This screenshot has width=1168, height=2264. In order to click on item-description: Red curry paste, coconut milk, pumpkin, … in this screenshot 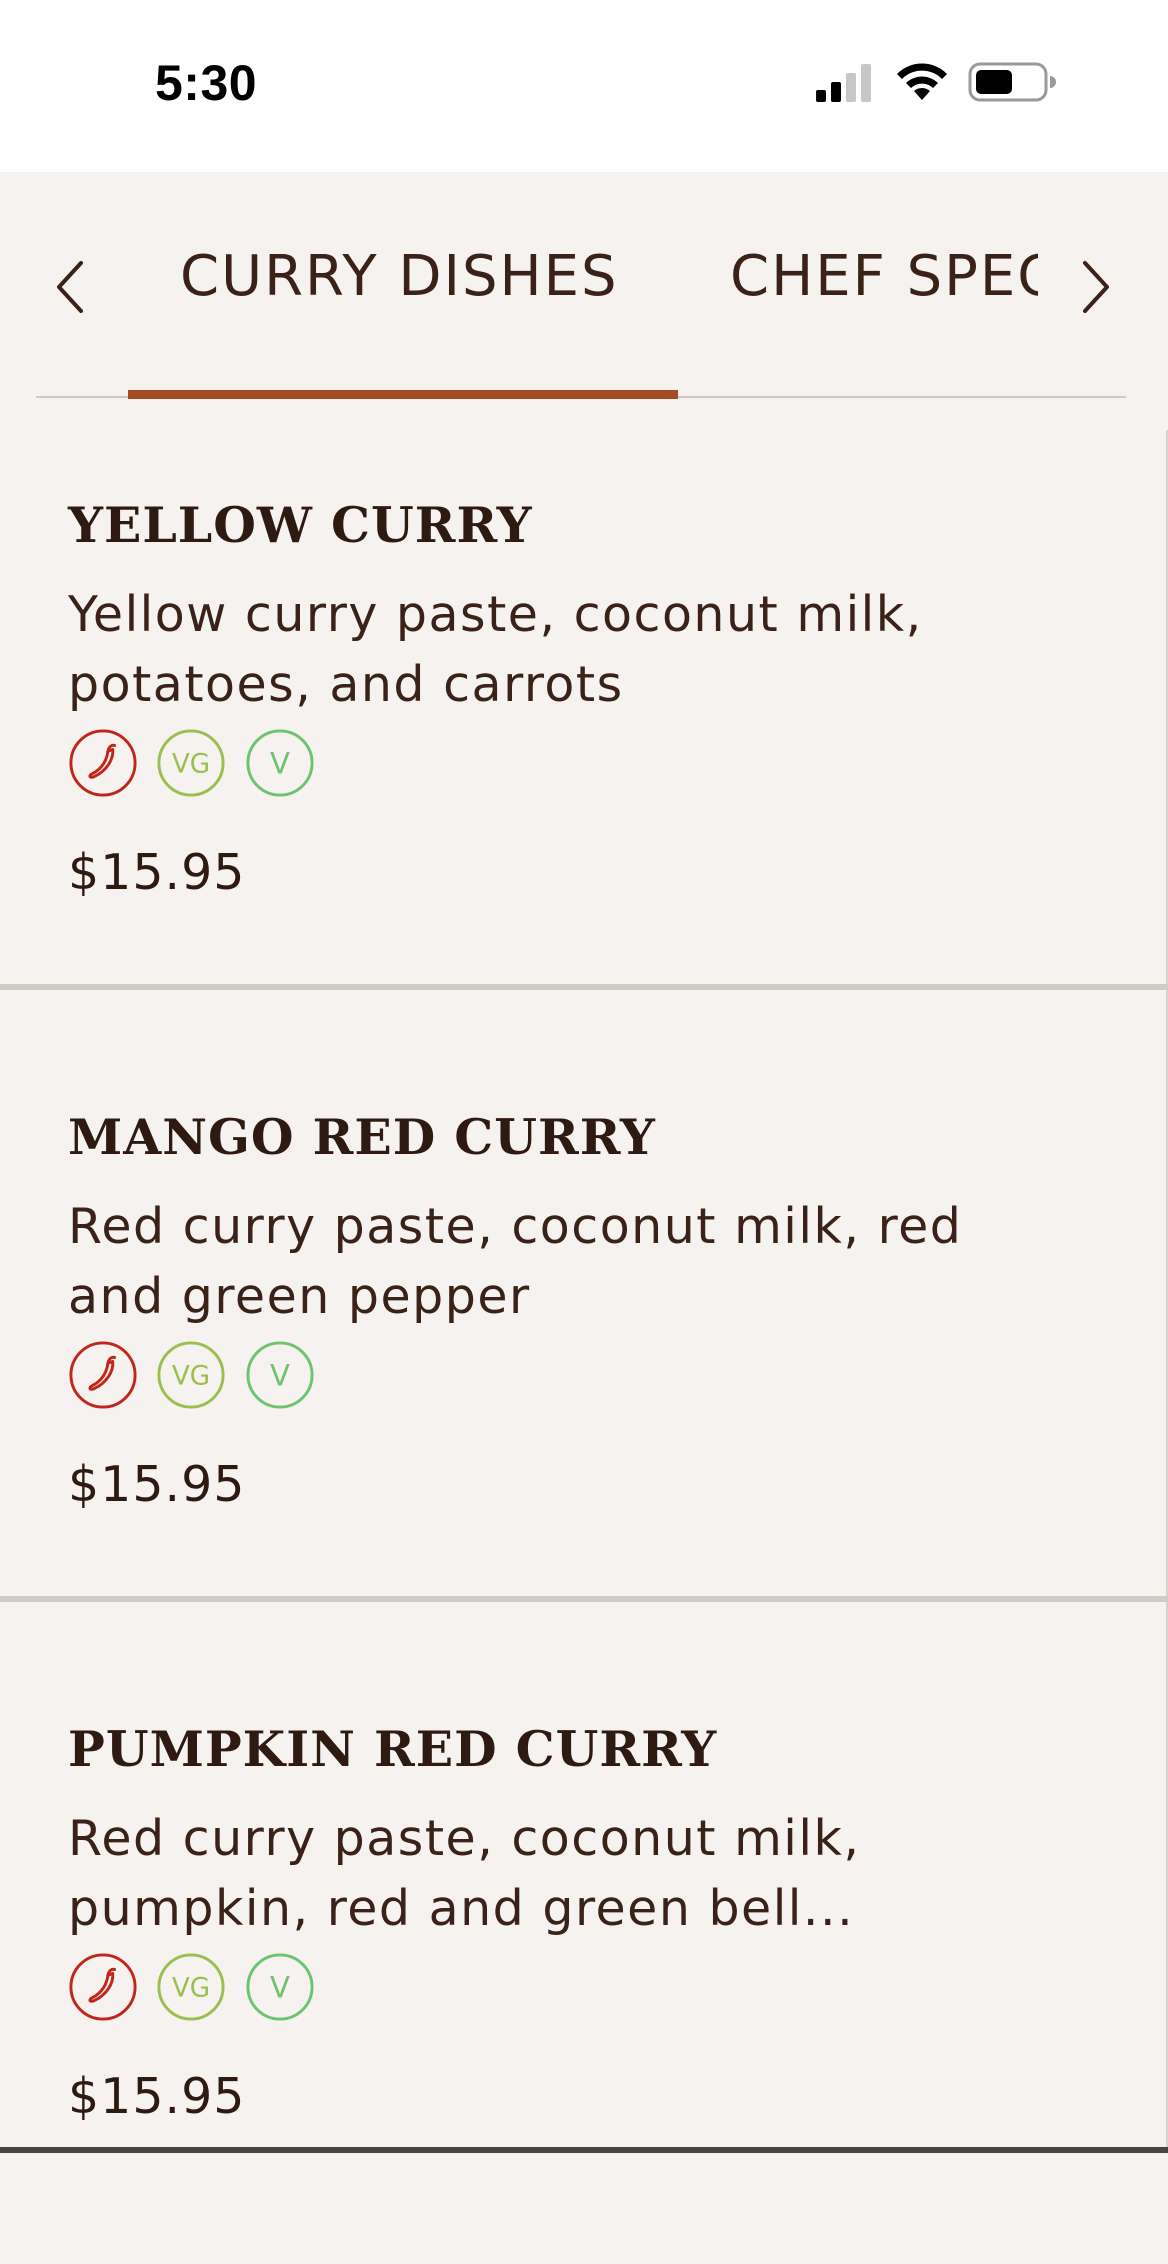, I will do `click(464, 1873)`.